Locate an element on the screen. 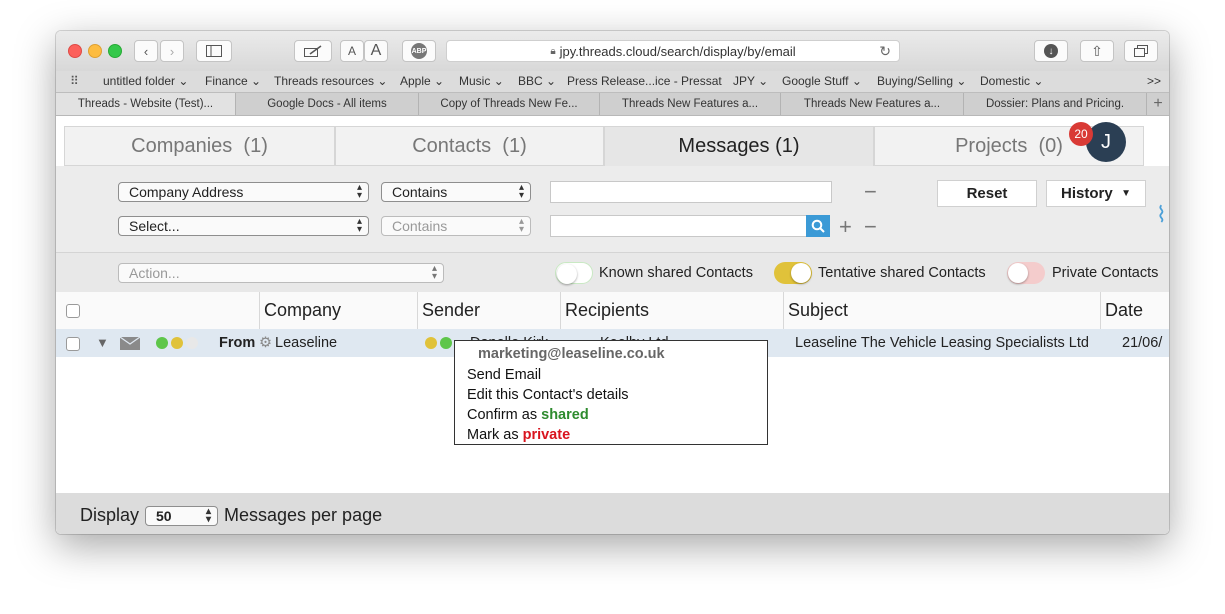 The width and height of the screenshot is (1225, 614). select-value: Contains is located at coordinates (420, 226).